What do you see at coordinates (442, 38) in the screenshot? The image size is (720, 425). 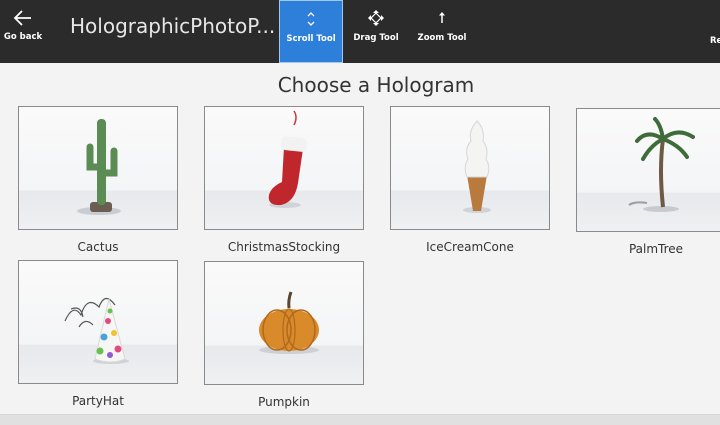 I see `zoom-tool-label: Zoom Tool` at bounding box center [442, 38].